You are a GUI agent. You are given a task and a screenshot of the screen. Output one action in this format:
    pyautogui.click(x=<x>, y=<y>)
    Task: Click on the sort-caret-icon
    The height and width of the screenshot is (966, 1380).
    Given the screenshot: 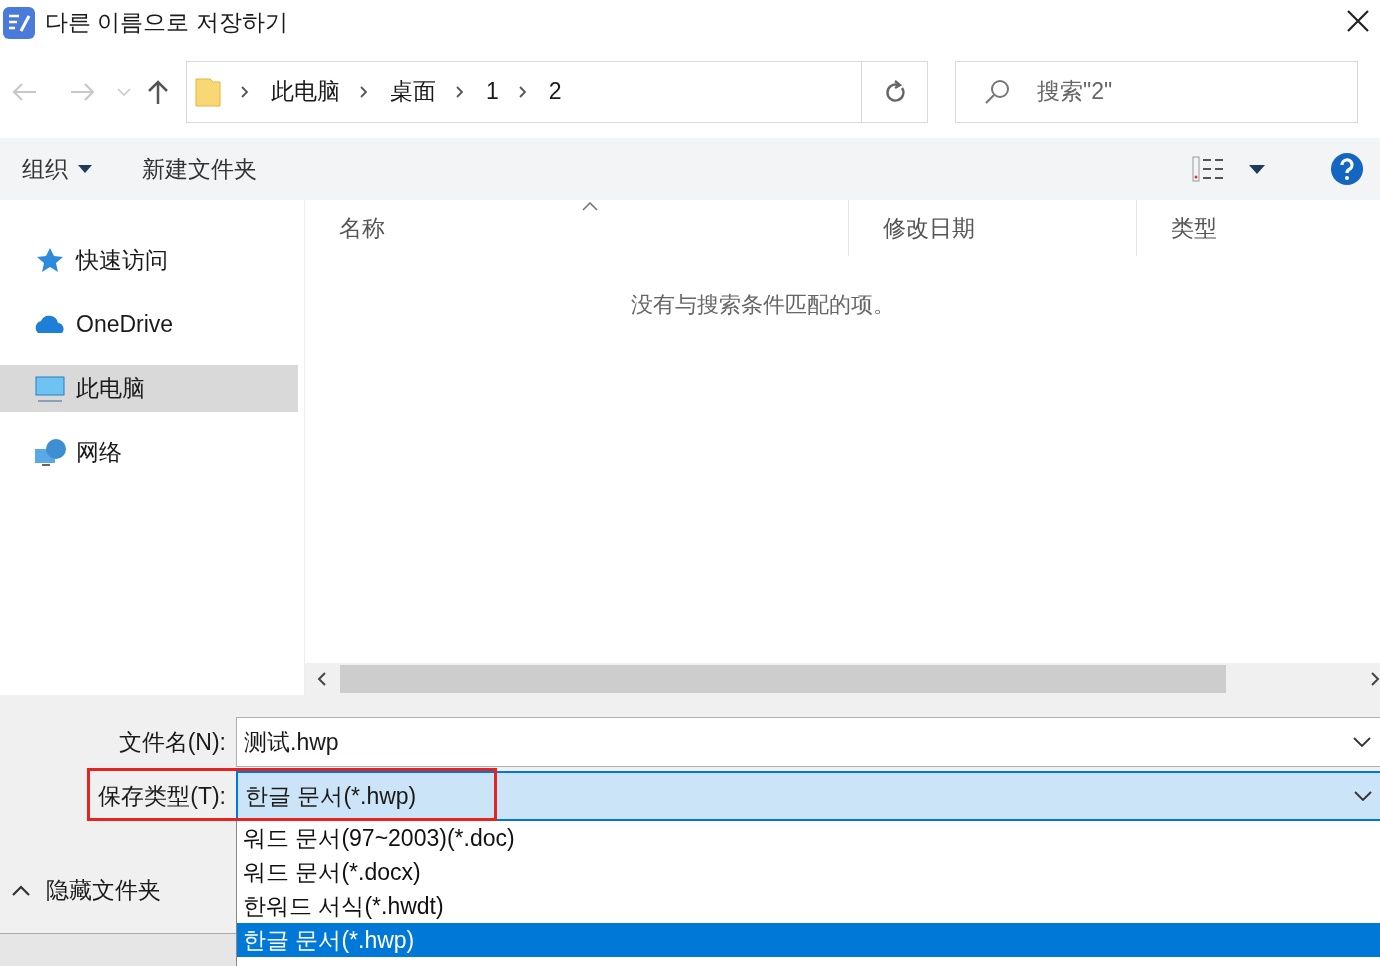 What is the action you would take?
    pyautogui.click(x=590, y=206)
    